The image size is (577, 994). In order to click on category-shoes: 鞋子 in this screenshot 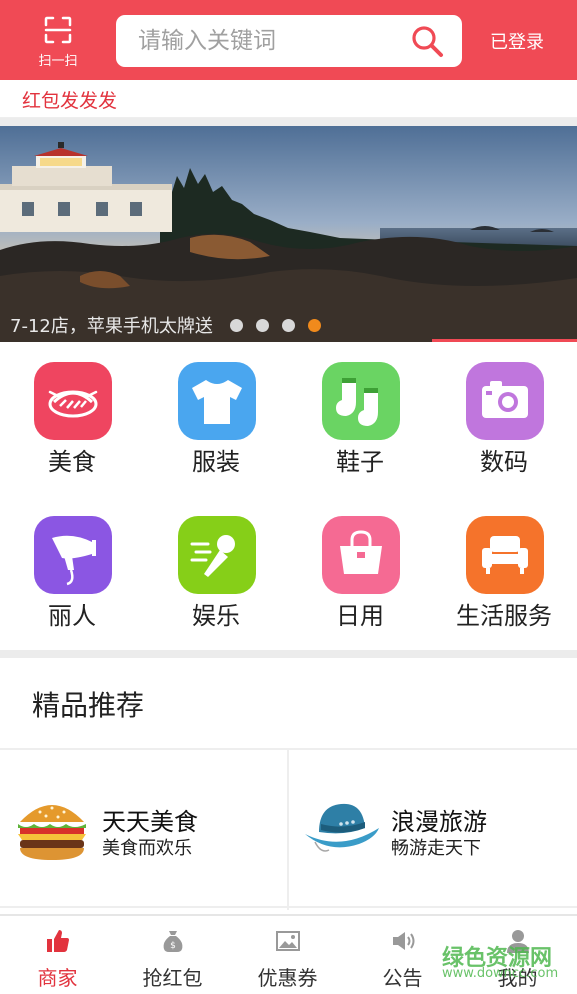, I will do `click(360, 412)`.